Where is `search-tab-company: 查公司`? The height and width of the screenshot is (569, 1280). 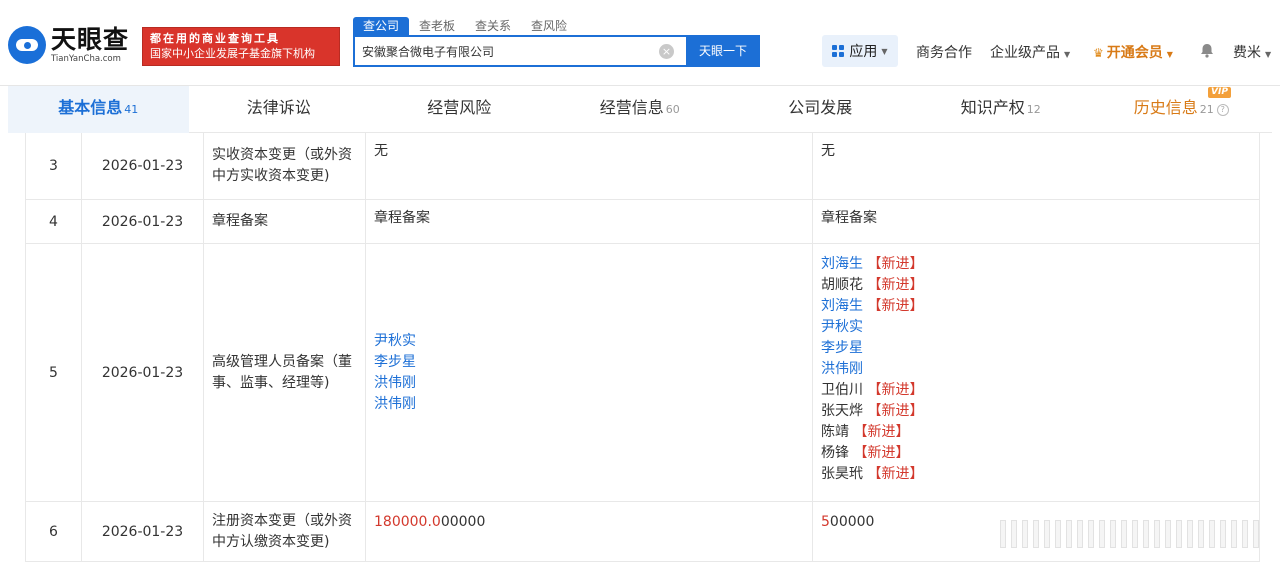
search-tab-company: 查公司 is located at coordinates (381, 26).